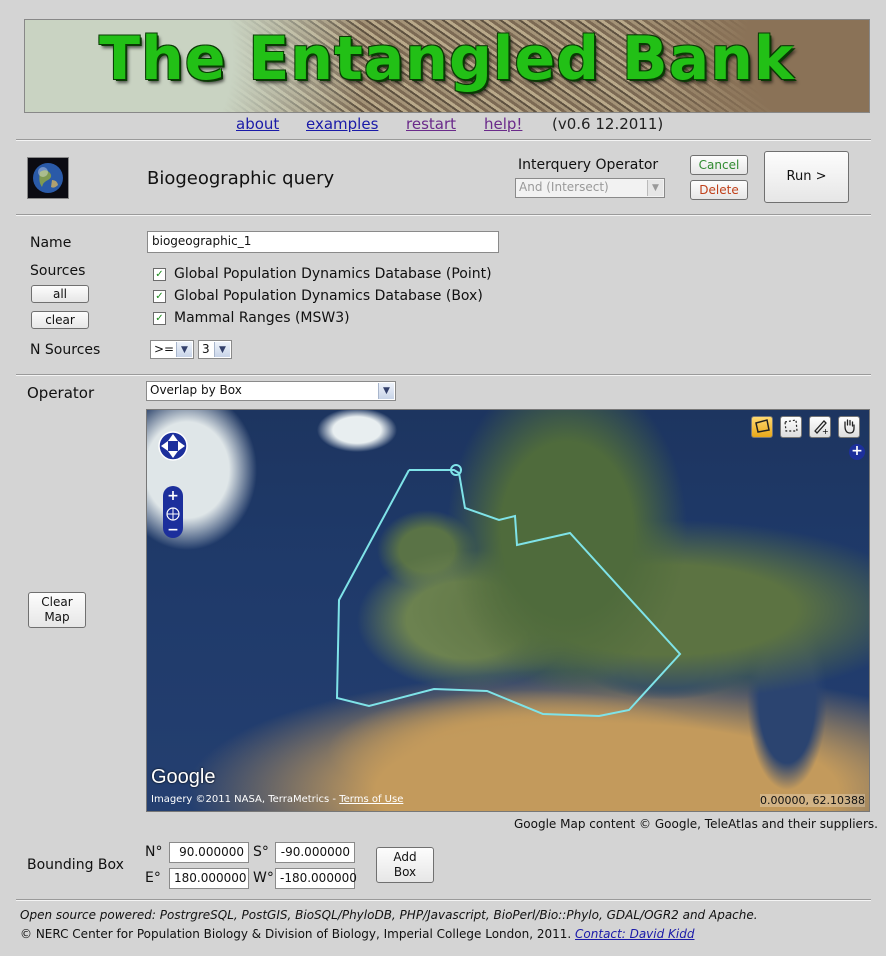  I want to click on south-input: -90.000000, so click(315, 852).